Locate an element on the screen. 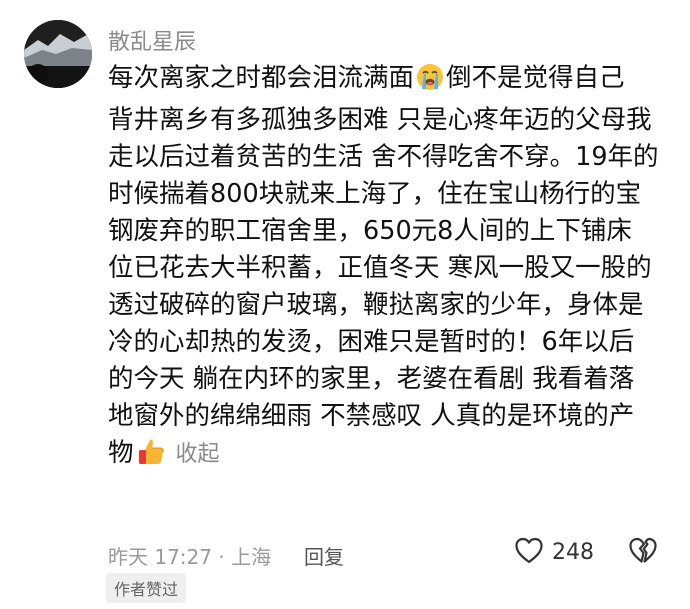  dislike-button is located at coordinates (643, 552).